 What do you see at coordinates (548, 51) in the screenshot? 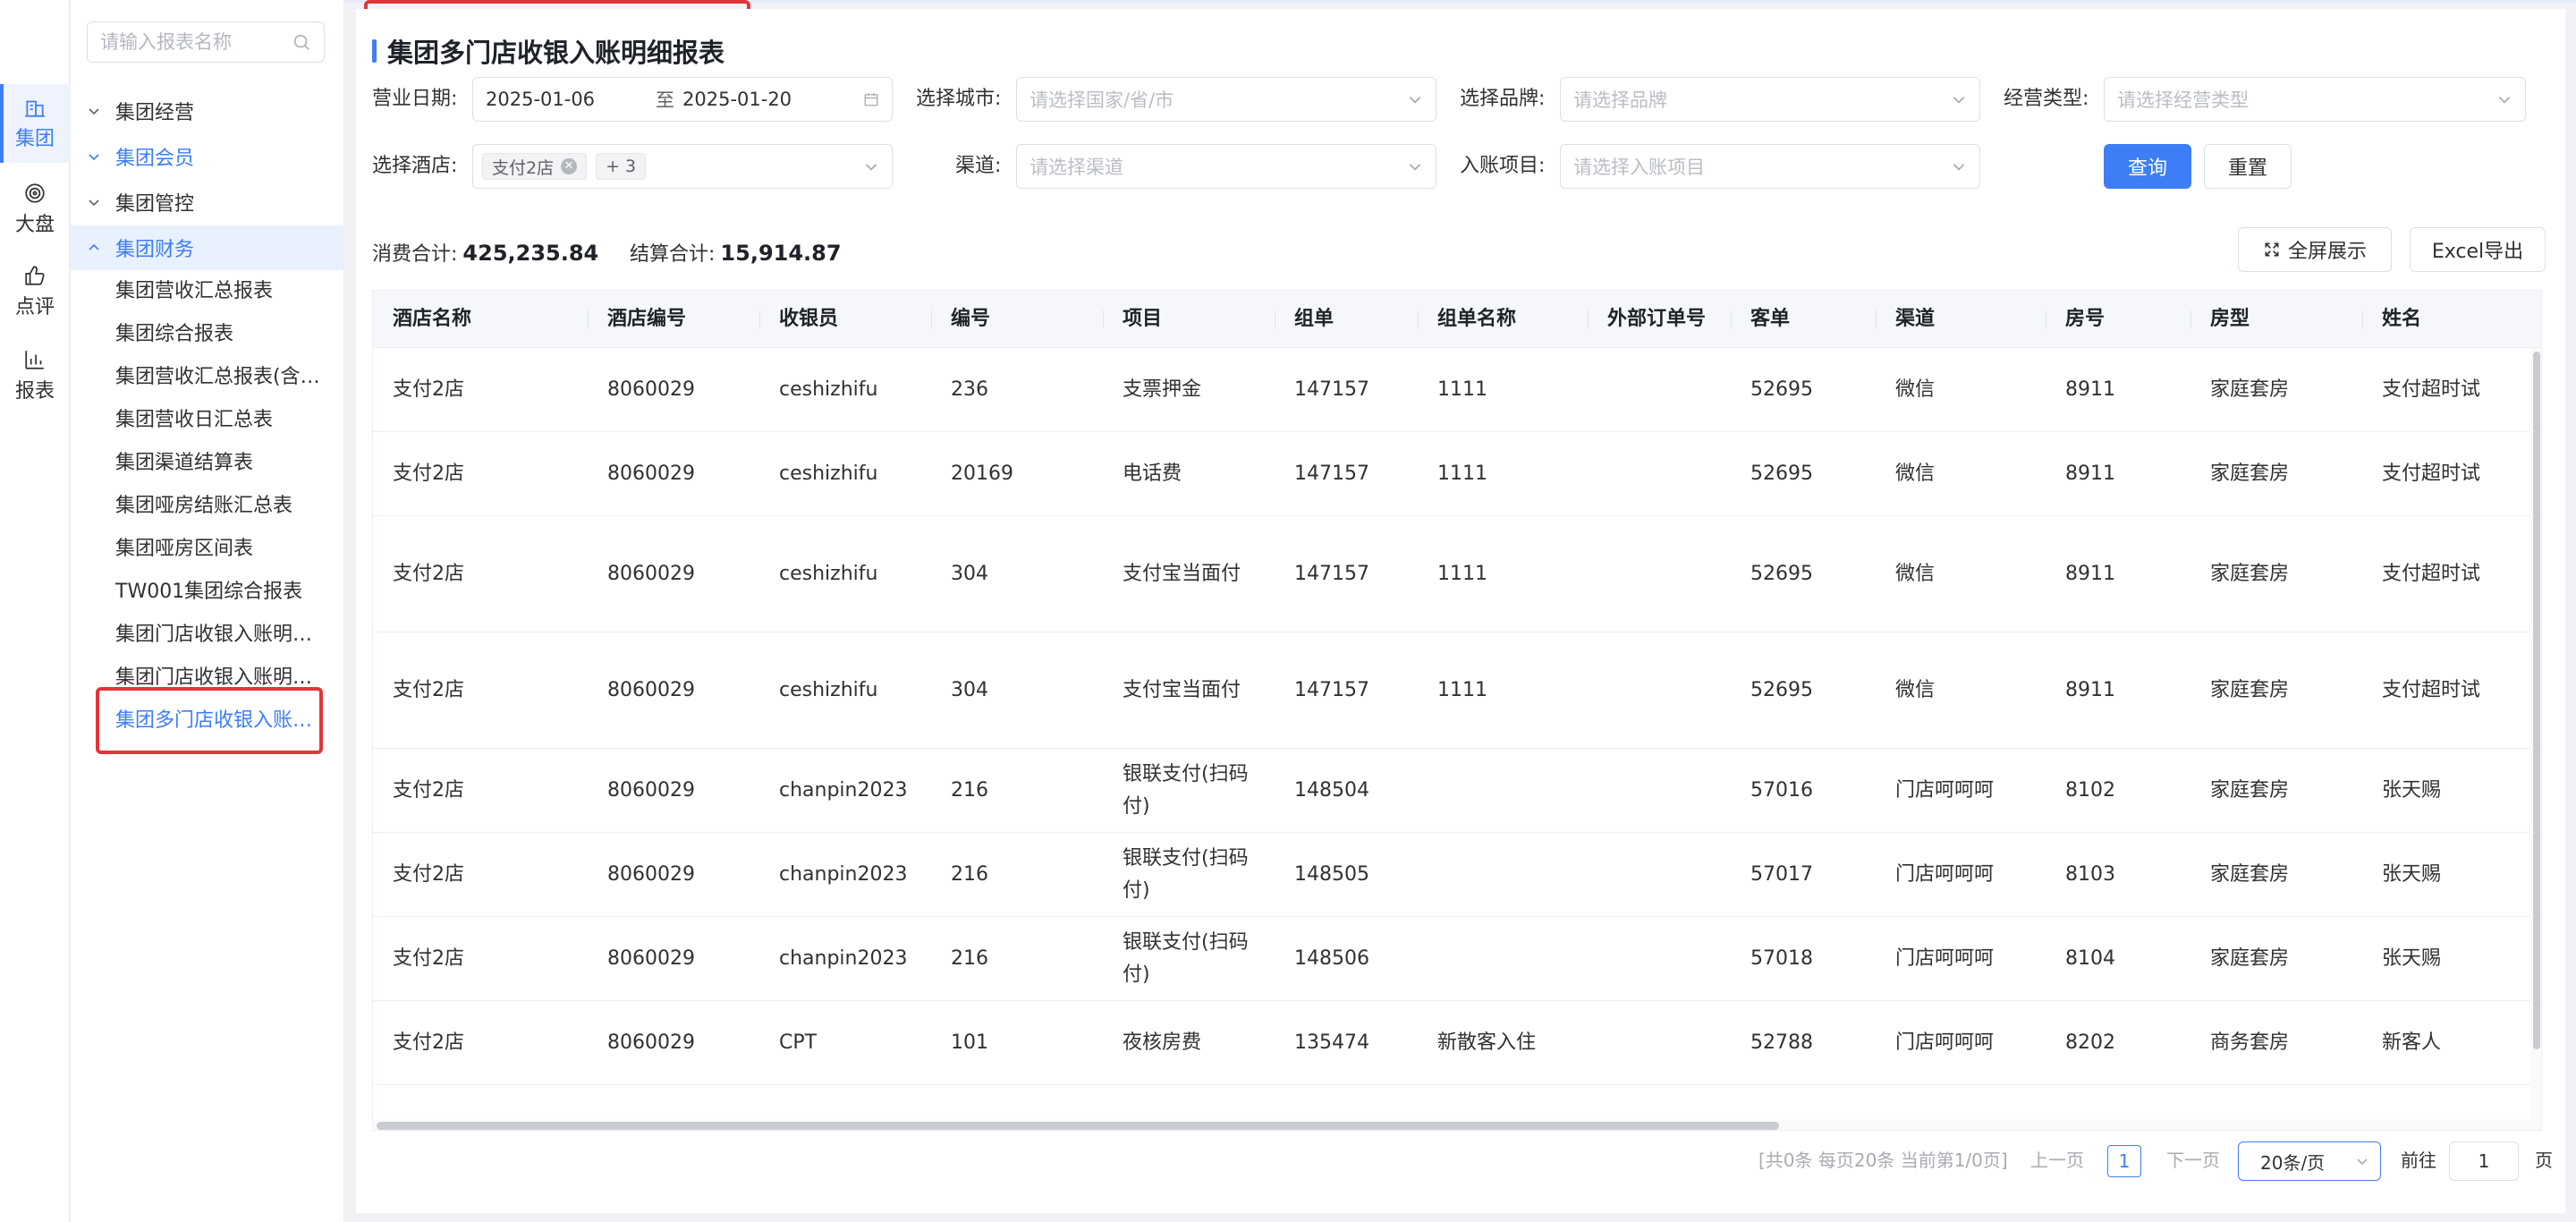
I see `page-title: 集团多门店收银入账明细报表` at bounding box center [548, 51].